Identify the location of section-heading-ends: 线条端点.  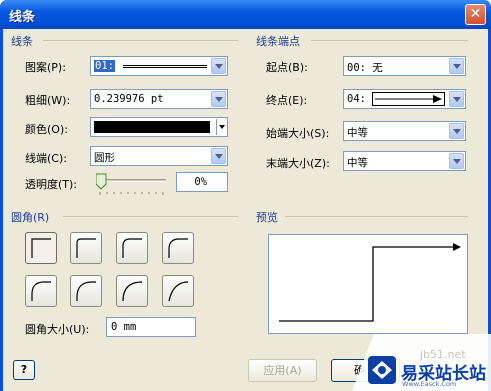
(278, 41).